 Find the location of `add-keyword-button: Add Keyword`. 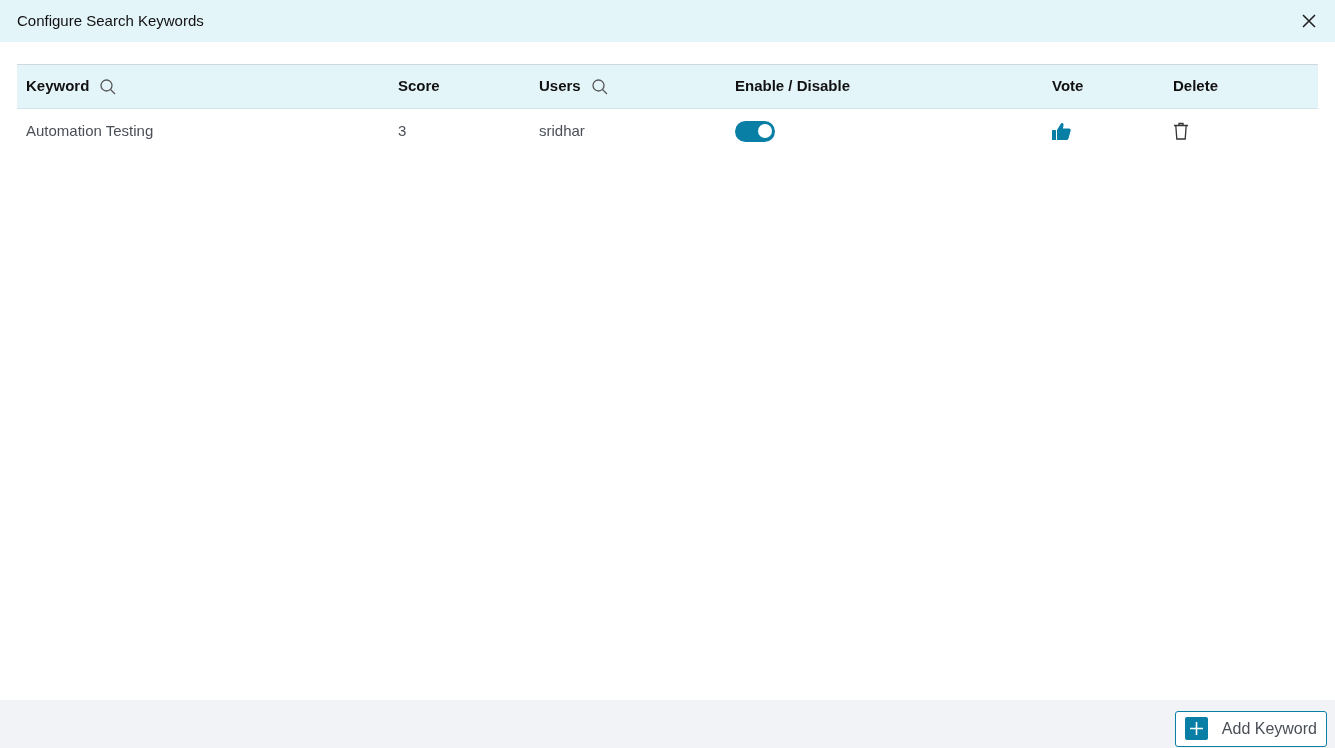

add-keyword-button: Add Keyword is located at coordinates (1250, 728).